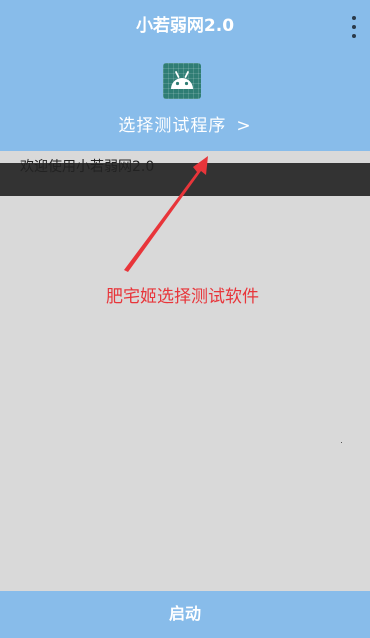 Image resolution: width=370 pixels, height=638 pixels. I want to click on annotation-arrow, so click(166, 214).